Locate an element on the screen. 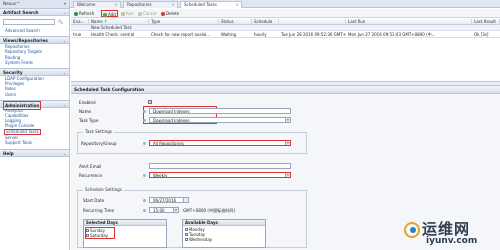 Image resolution: width=500 pixels, height=250 pixels. sidebar-section-views: Views/Repositories ⌄ is located at coordinates (34, 40).